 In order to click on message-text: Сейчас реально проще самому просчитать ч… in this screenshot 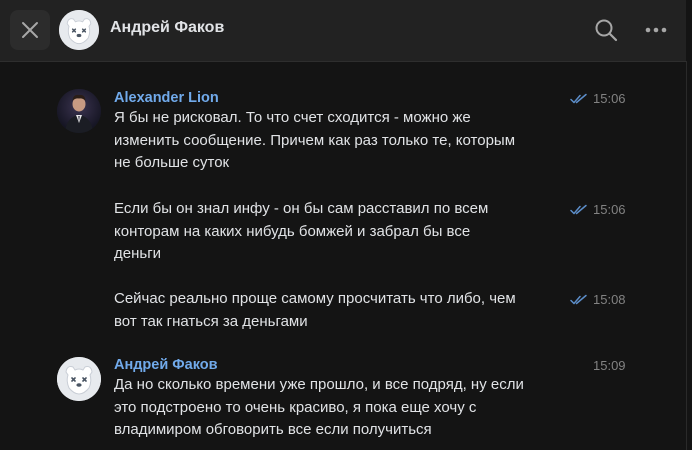, I will do `click(340, 310)`.